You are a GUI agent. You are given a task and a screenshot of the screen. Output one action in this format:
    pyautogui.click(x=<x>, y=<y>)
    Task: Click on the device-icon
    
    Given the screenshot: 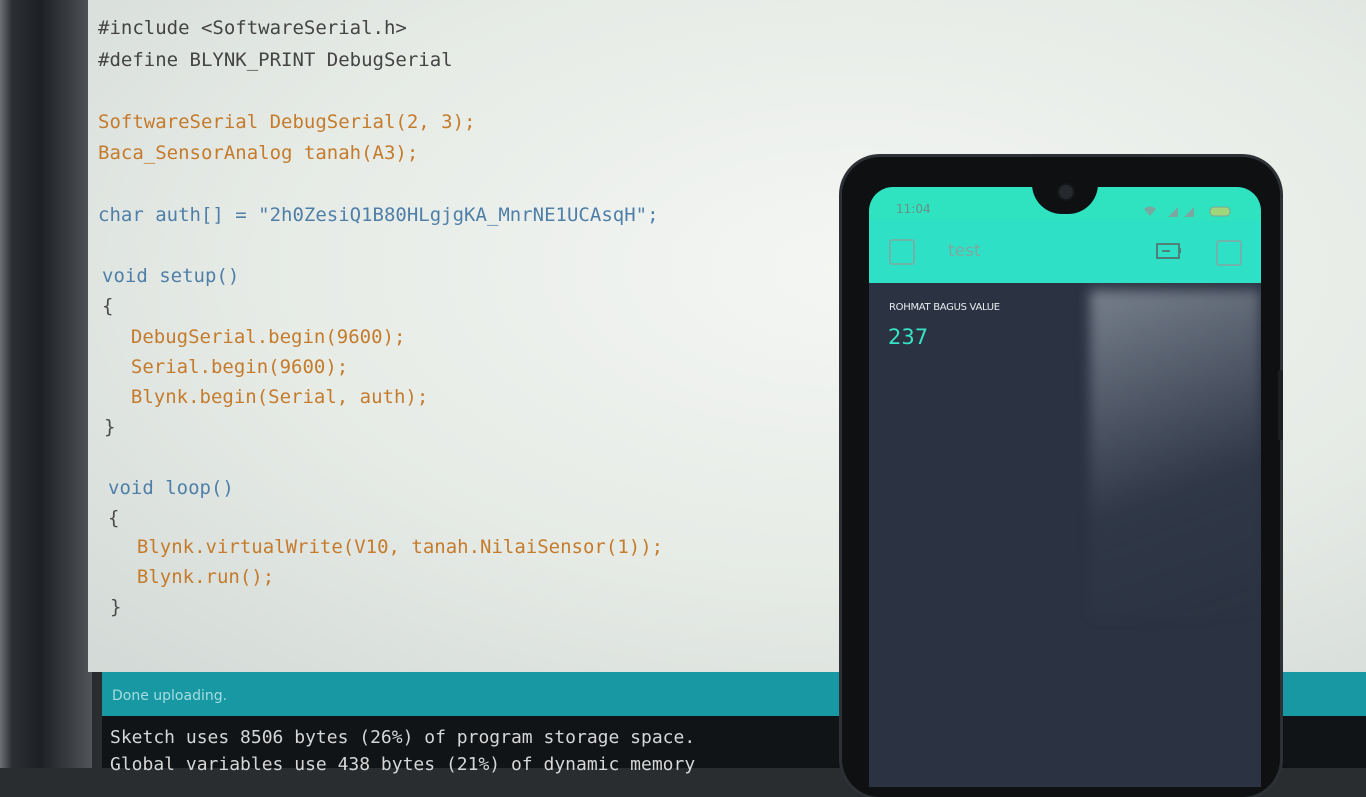 What is the action you would take?
    pyautogui.click(x=1169, y=251)
    